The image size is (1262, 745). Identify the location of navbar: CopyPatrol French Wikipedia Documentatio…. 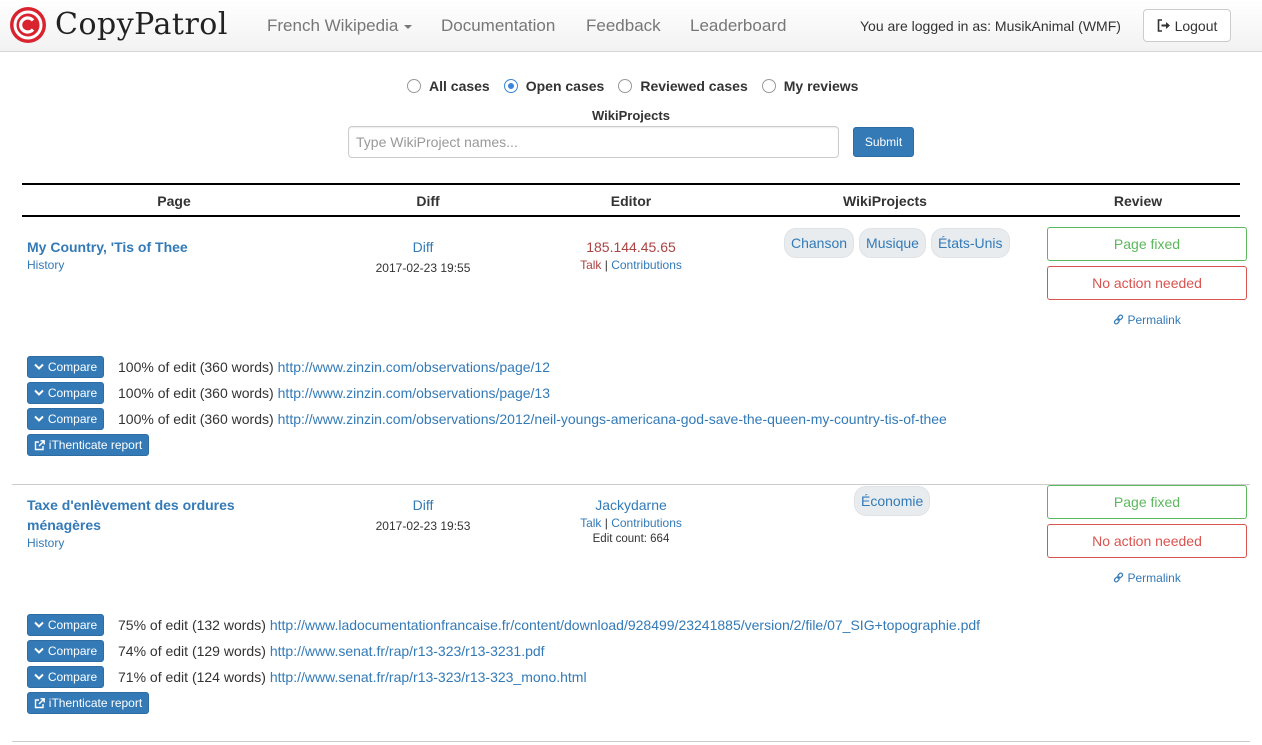
(631, 26).